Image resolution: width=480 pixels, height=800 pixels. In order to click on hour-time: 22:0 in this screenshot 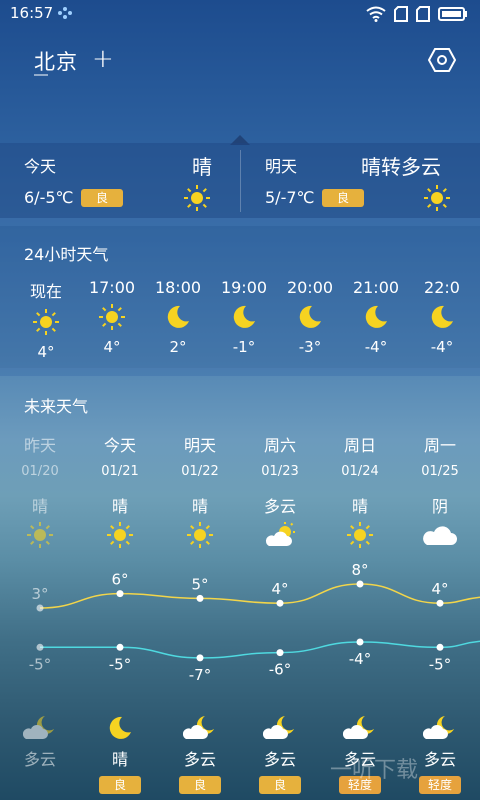, I will do `click(442, 287)`.